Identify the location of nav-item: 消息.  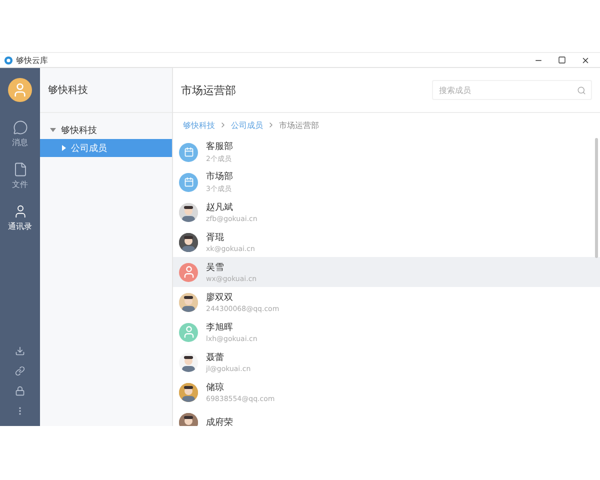
(20, 134).